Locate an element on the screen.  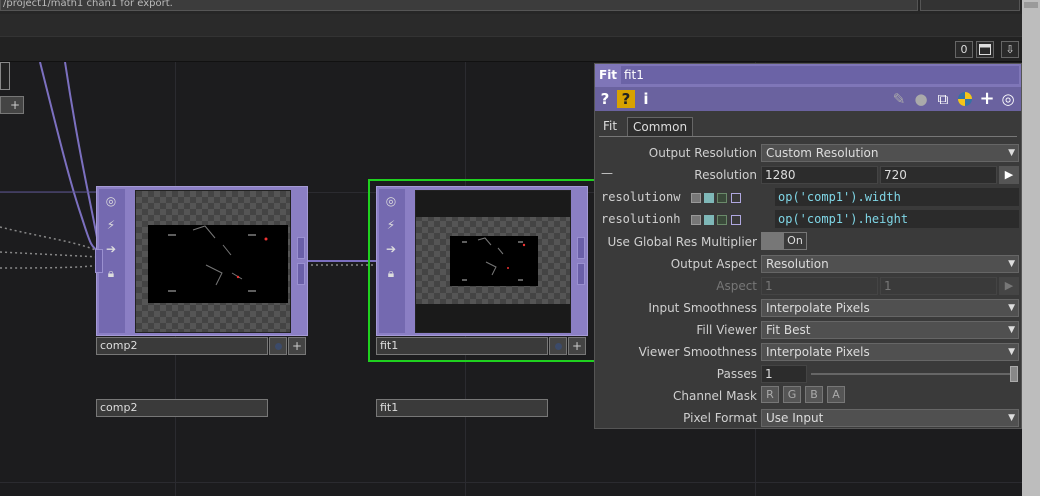
output-aspect-value: Resolution is located at coordinates (797, 264).